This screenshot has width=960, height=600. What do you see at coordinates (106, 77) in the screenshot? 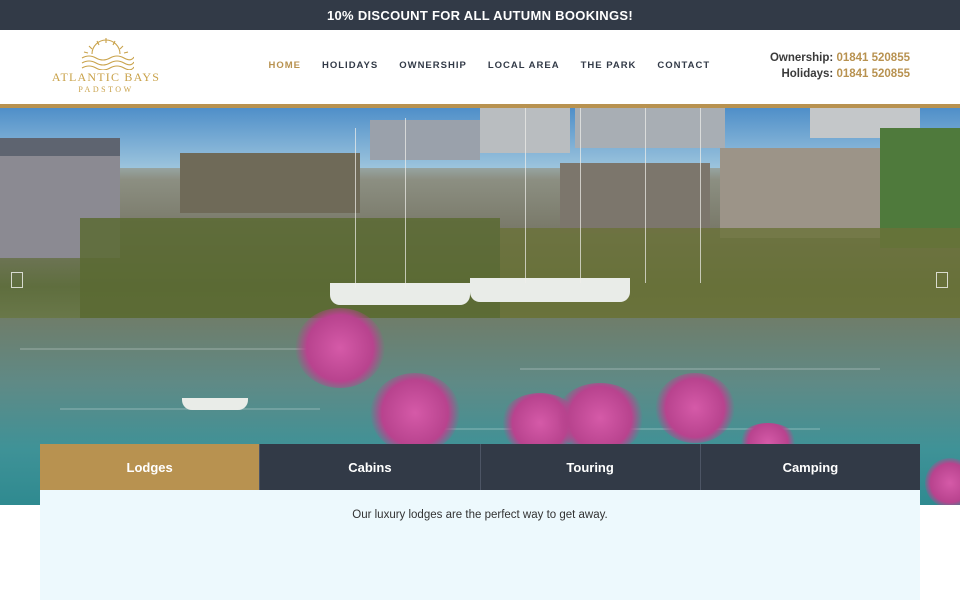
I see `logo-name: ATLANTIC BAYS` at bounding box center [106, 77].